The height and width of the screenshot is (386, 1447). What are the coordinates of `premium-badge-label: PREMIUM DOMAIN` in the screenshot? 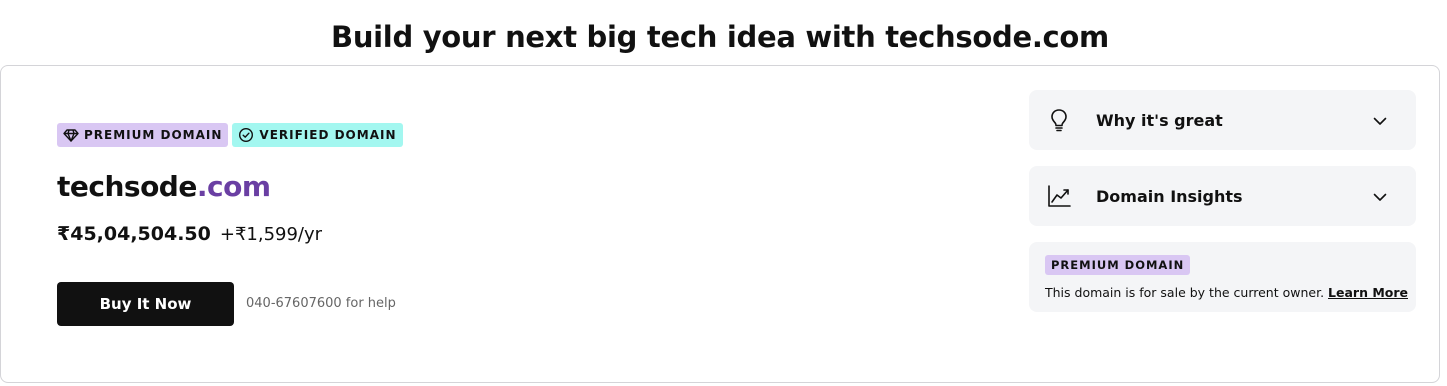 It's located at (153, 135).